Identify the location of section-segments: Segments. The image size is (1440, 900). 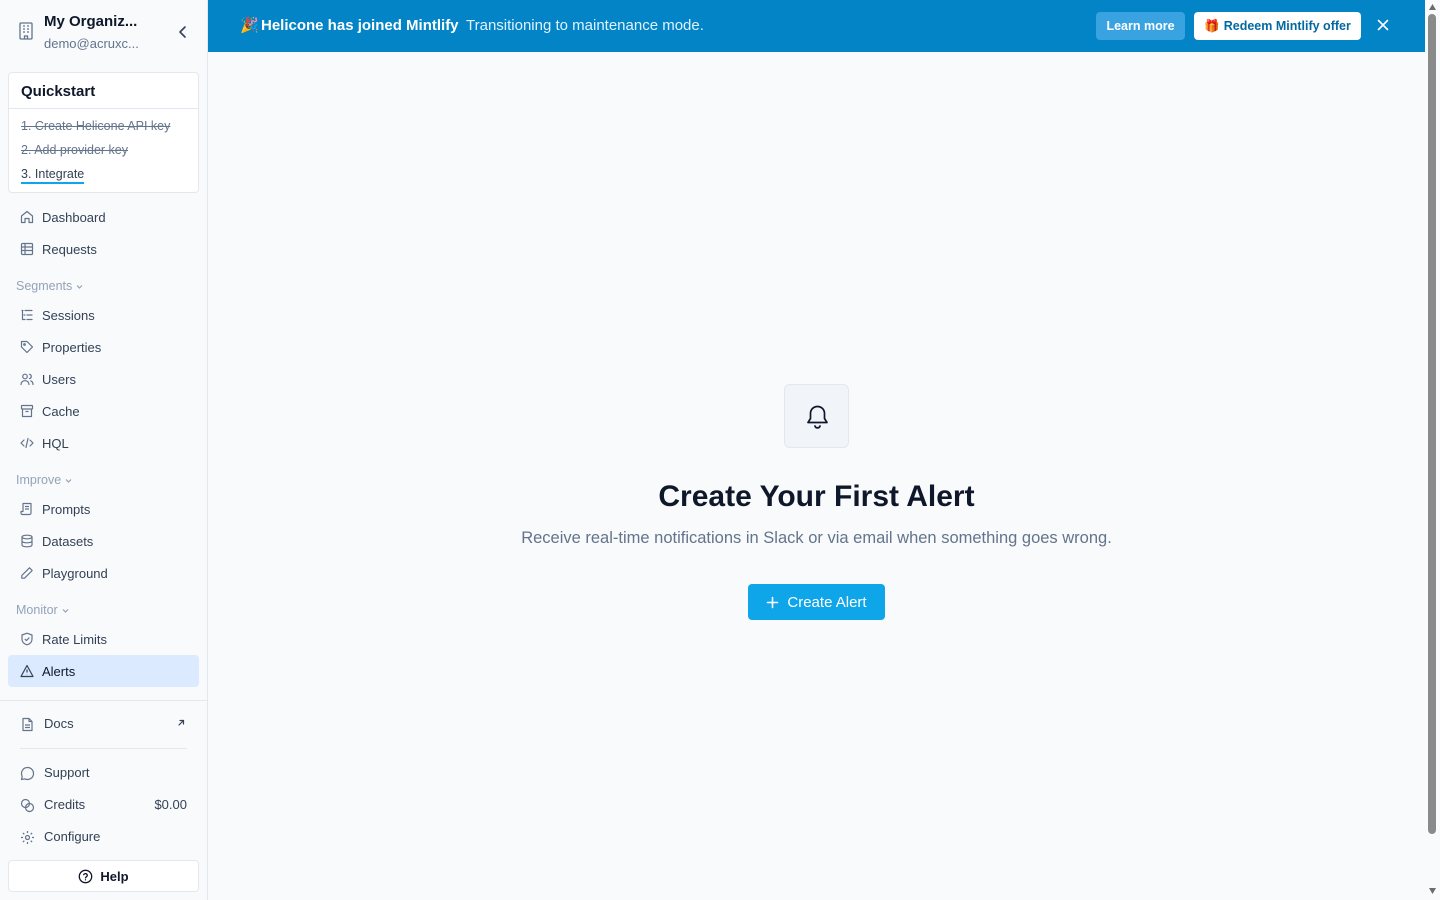
(50, 286).